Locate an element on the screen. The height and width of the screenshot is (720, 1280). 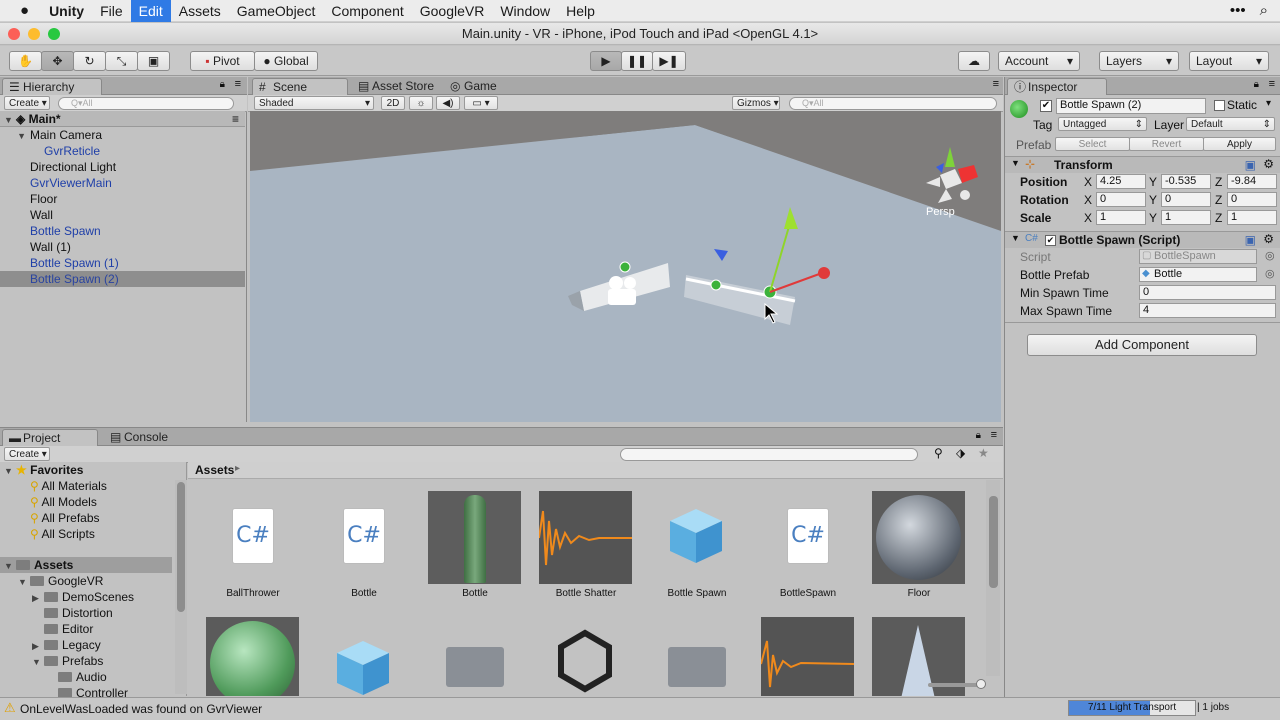
hierarchy-item: Bottle Spawn (2) is located at coordinates (122, 279).